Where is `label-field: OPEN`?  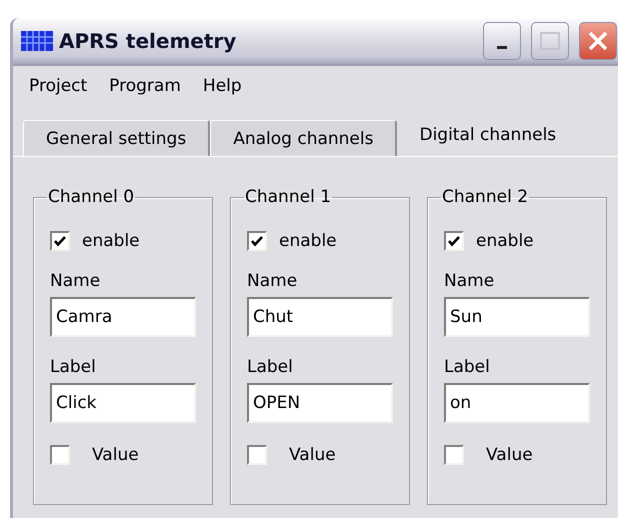
label-field: OPEN is located at coordinates (320, 403).